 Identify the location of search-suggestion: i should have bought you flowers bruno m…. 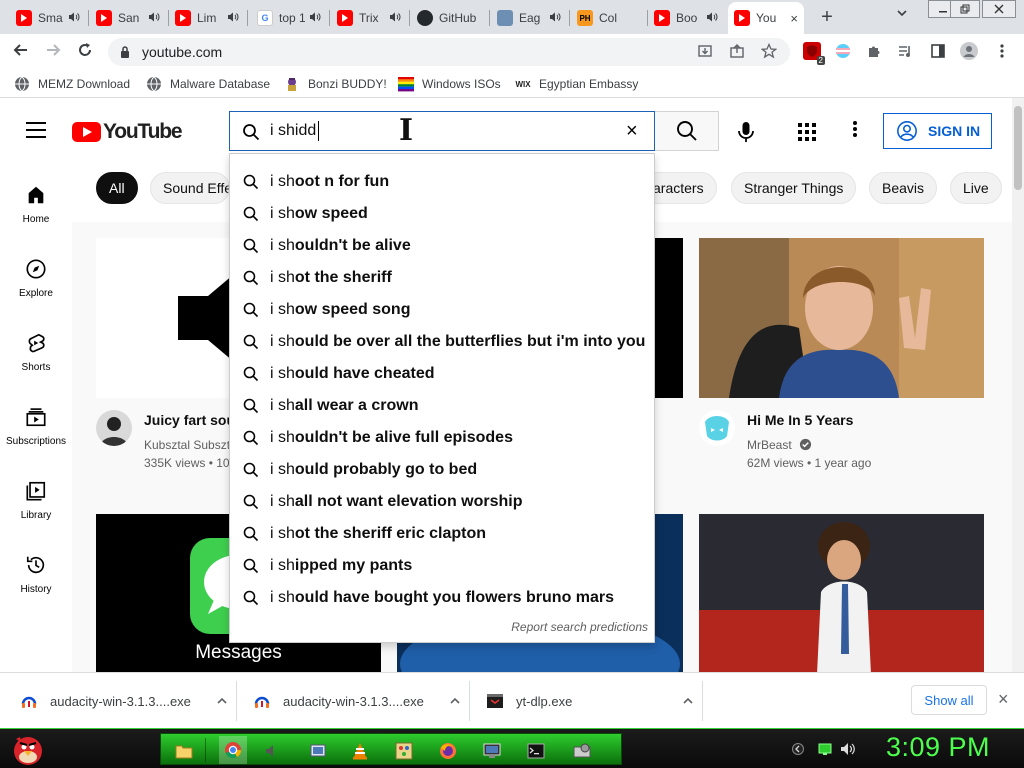
(442, 597).